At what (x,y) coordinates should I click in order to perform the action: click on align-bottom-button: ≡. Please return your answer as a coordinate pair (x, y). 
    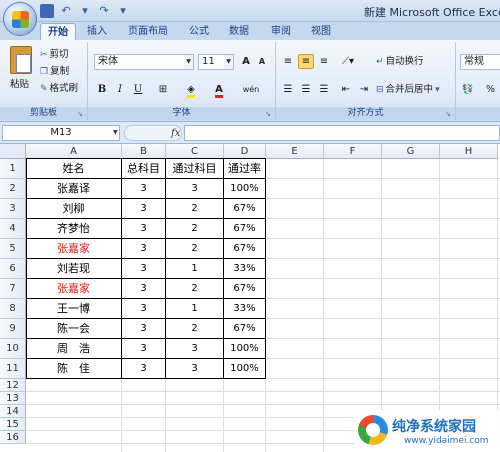
    Looking at the image, I should click on (324, 61).